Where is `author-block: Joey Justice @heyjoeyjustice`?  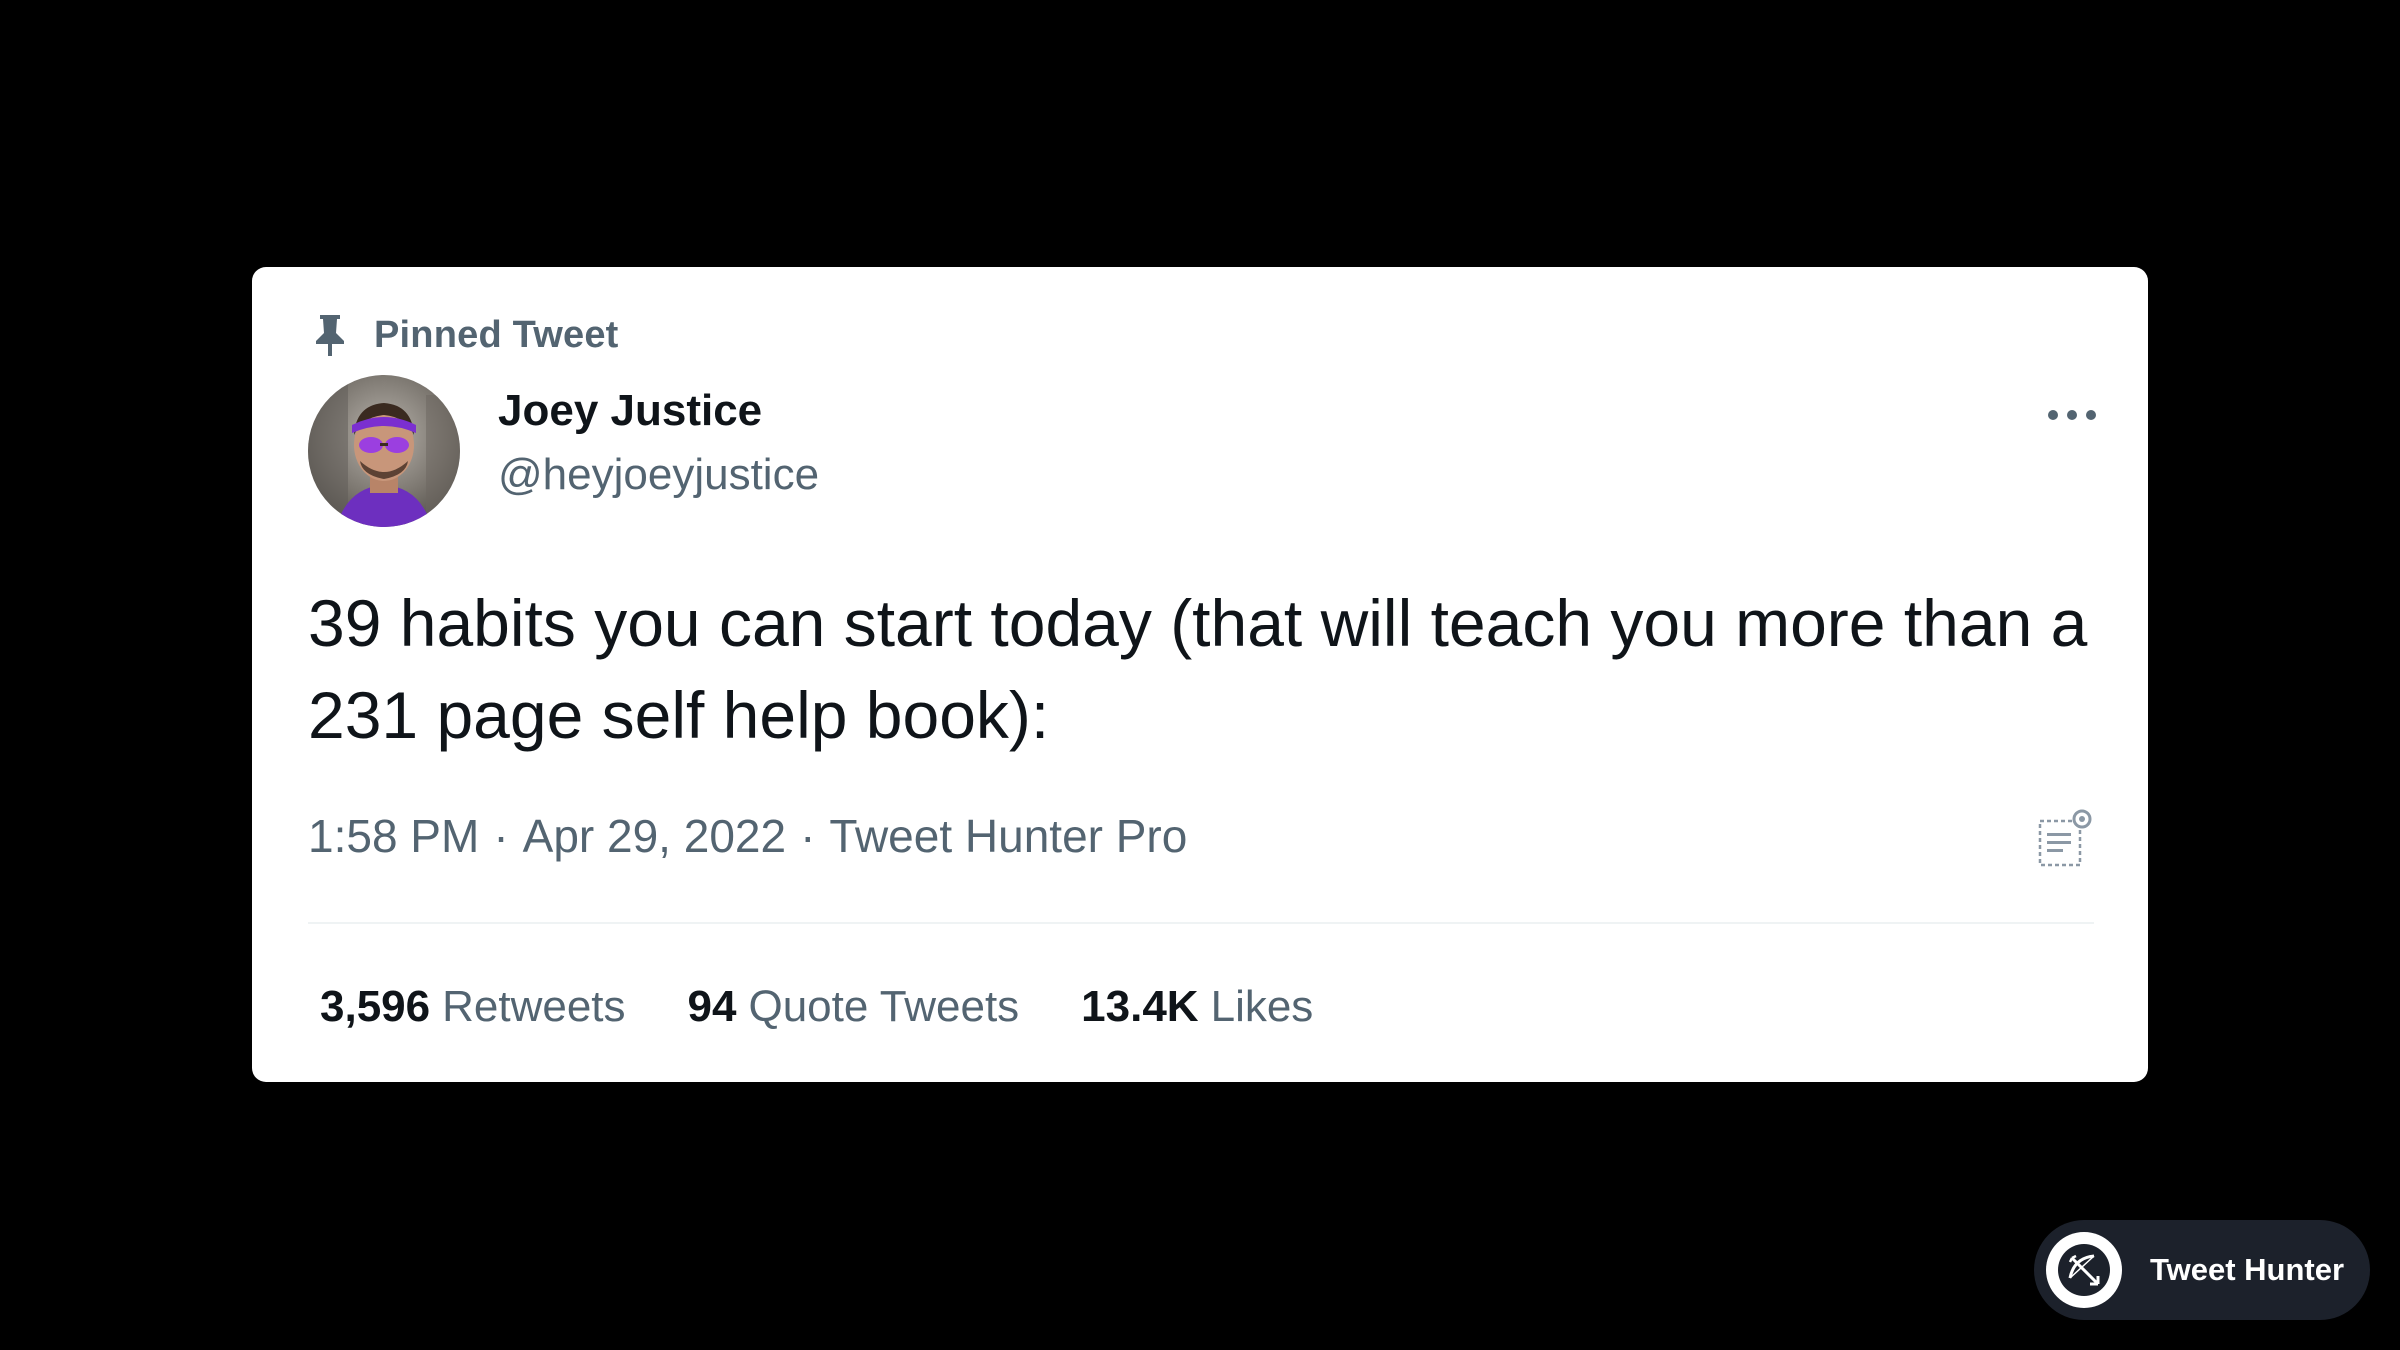 author-block: Joey Justice @heyjoeyjustice is located at coordinates (658, 443).